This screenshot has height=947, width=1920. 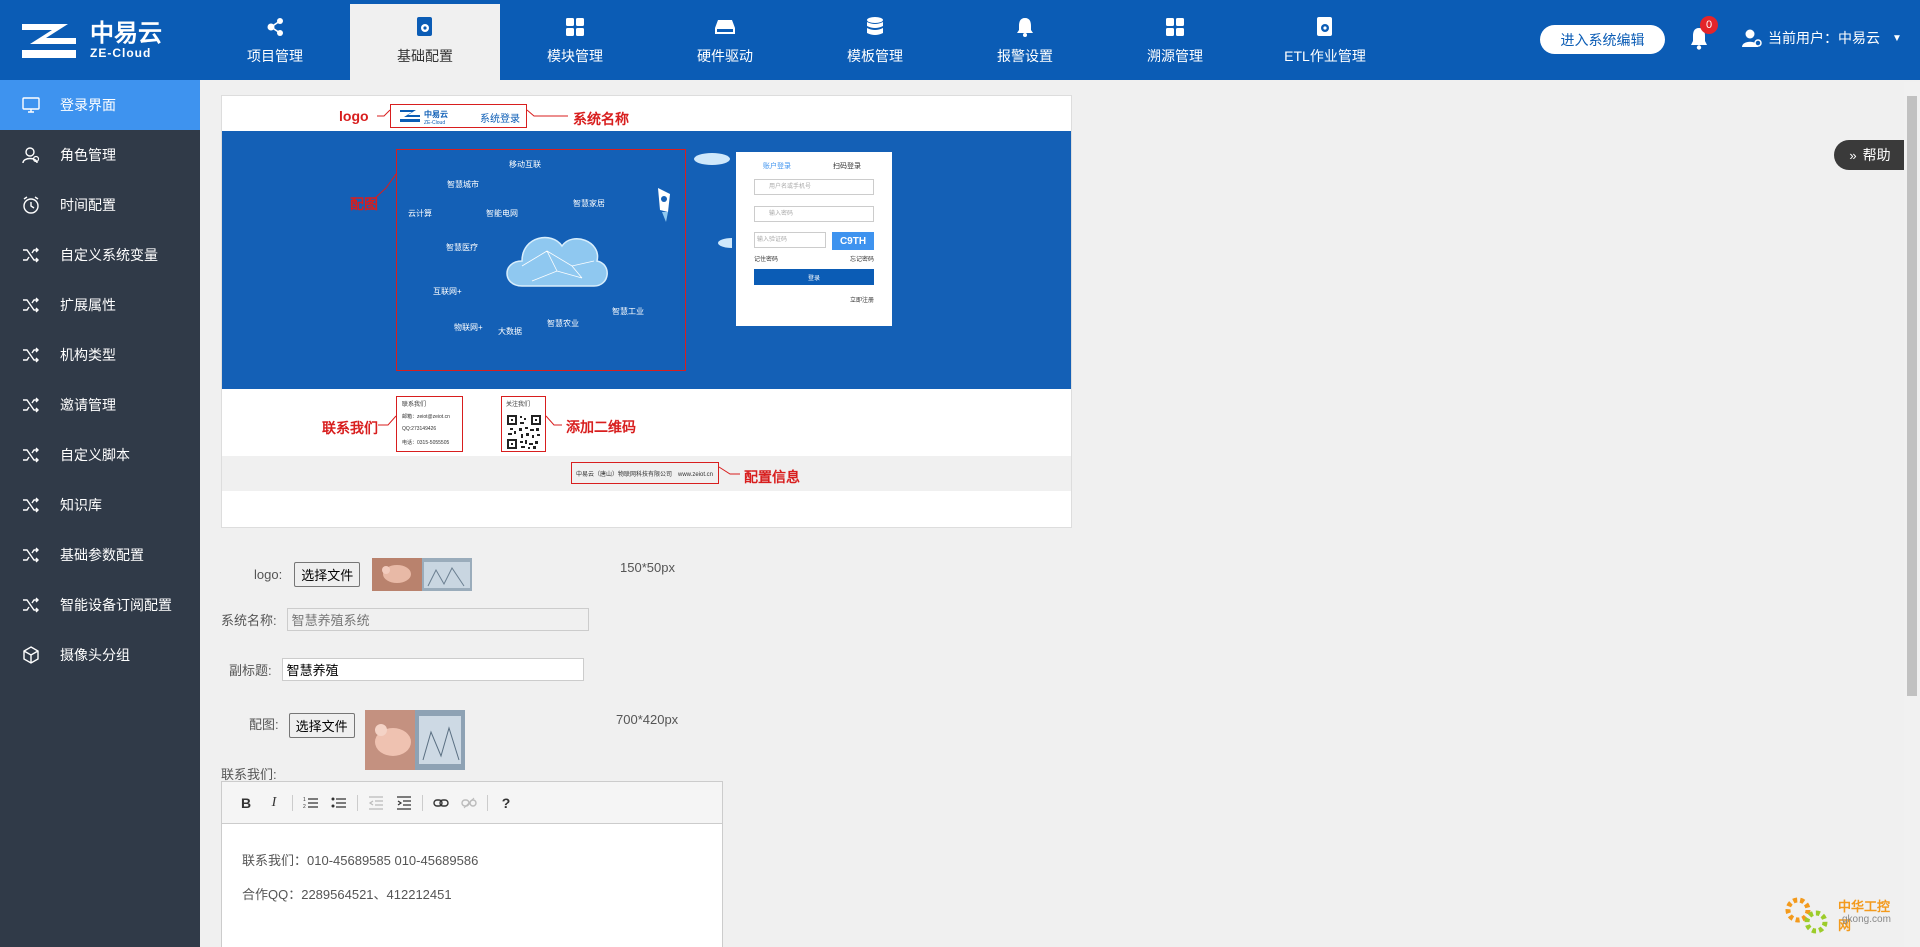 What do you see at coordinates (31, 105) in the screenshot?
I see `monitor-icon` at bounding box center [31, 105].